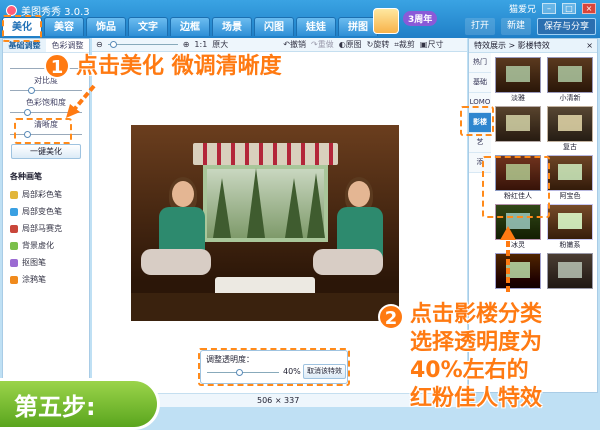  Describe the element at coordinates (64, 26) in the screenshot. I see `tab-makeup: 美容` at that location.